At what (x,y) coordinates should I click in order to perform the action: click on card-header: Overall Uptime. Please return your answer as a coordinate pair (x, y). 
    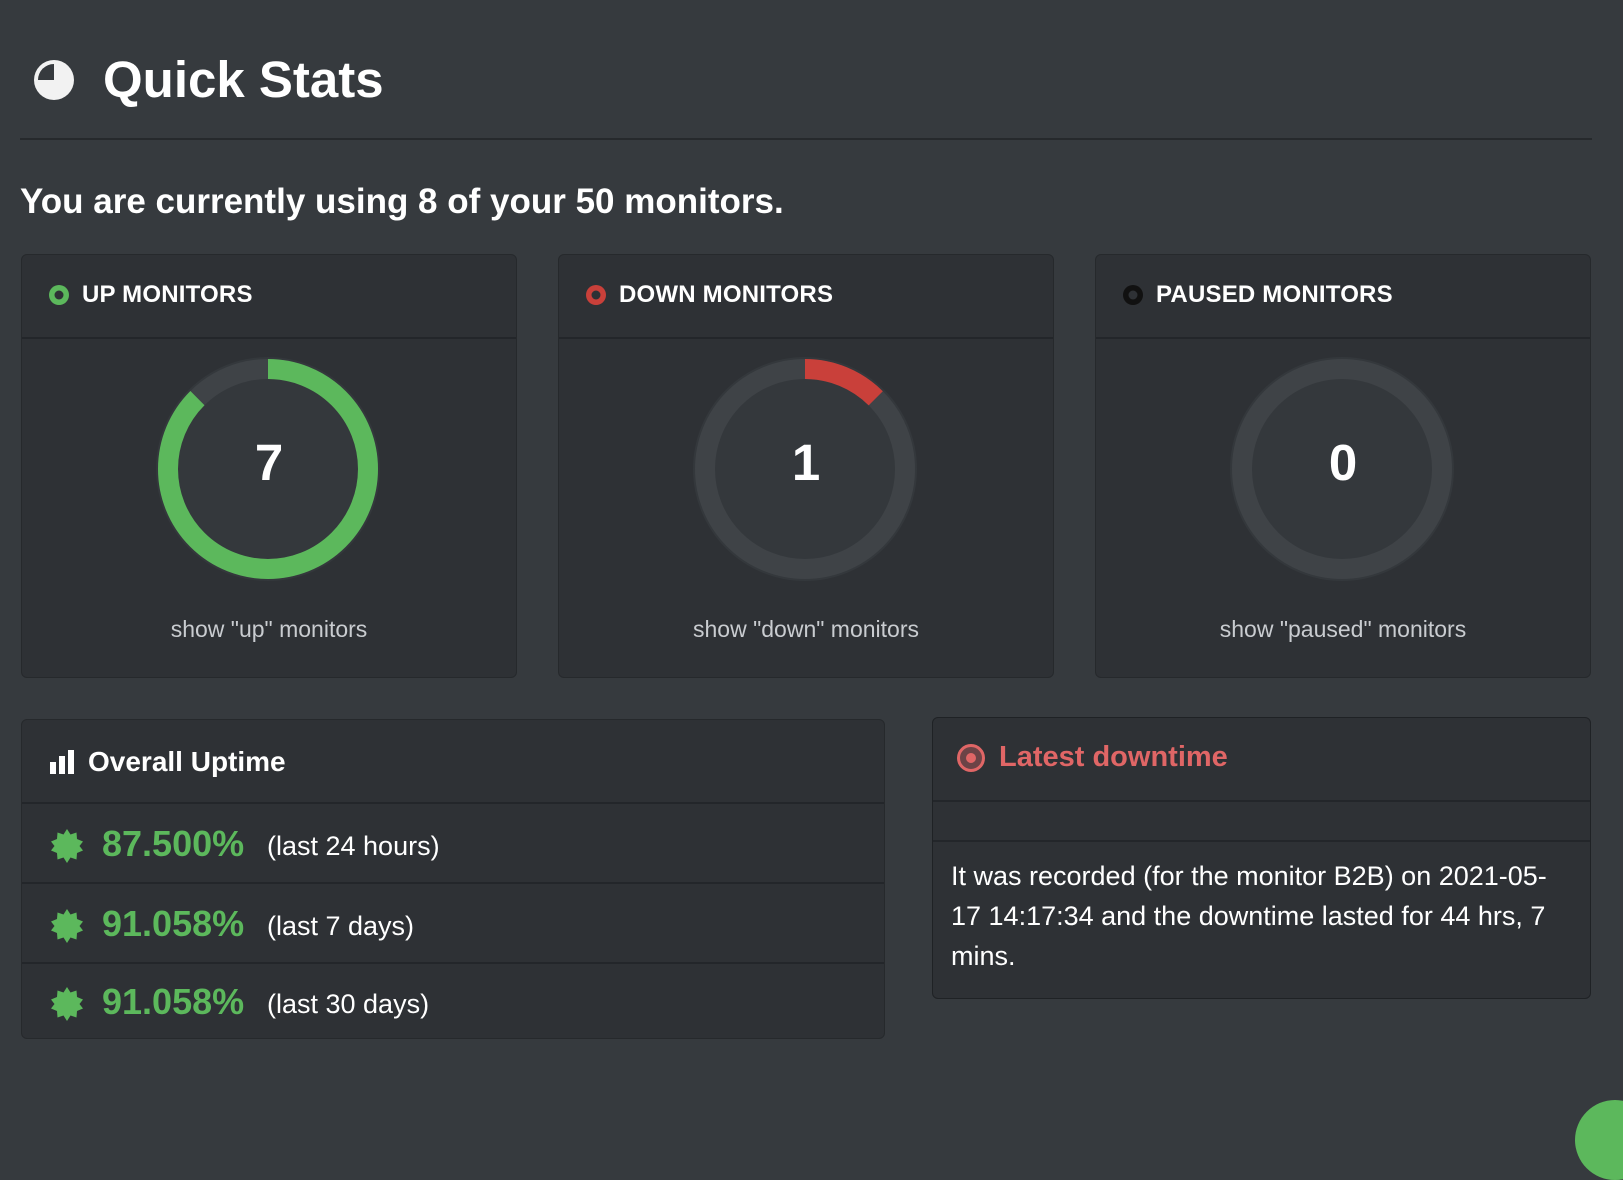
    Looking at the image, I should click on (453, 762).